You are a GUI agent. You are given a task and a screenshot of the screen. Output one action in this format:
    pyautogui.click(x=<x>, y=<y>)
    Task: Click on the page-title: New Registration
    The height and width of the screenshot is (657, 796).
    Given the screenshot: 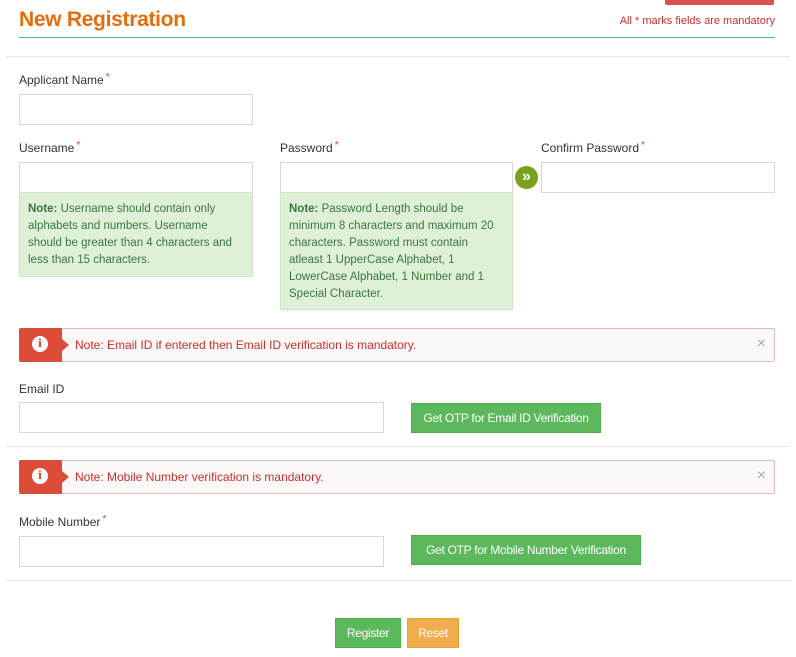 What is the action you would take?
    pyautogui.click(x=102, y=19)
    